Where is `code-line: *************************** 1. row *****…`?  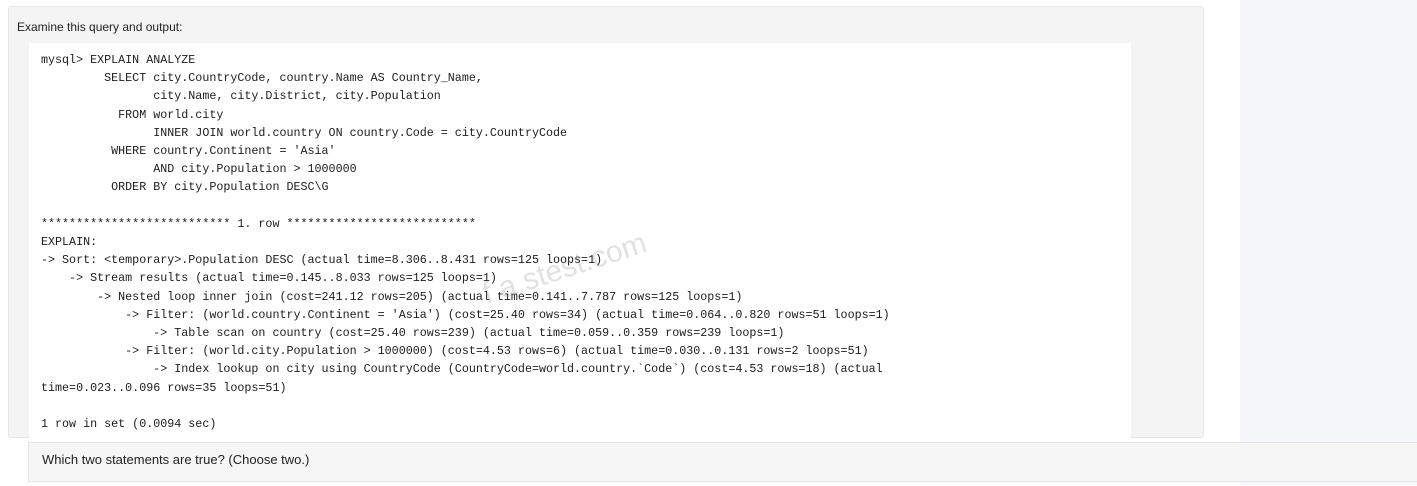
code-line: *************************** 1. row *****… is located at coordinates (258, 223).